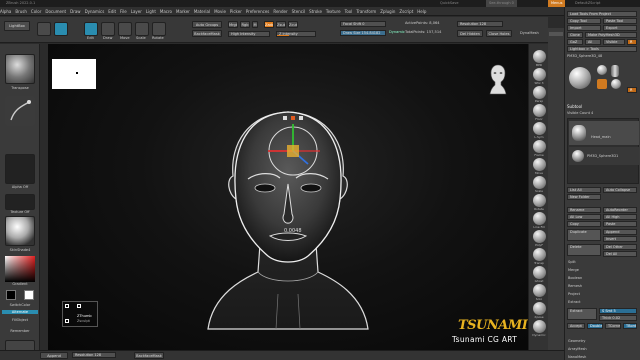 This screenshot has height=360, width=640. I want to click on shelf-scale-button, so click(539, 182).